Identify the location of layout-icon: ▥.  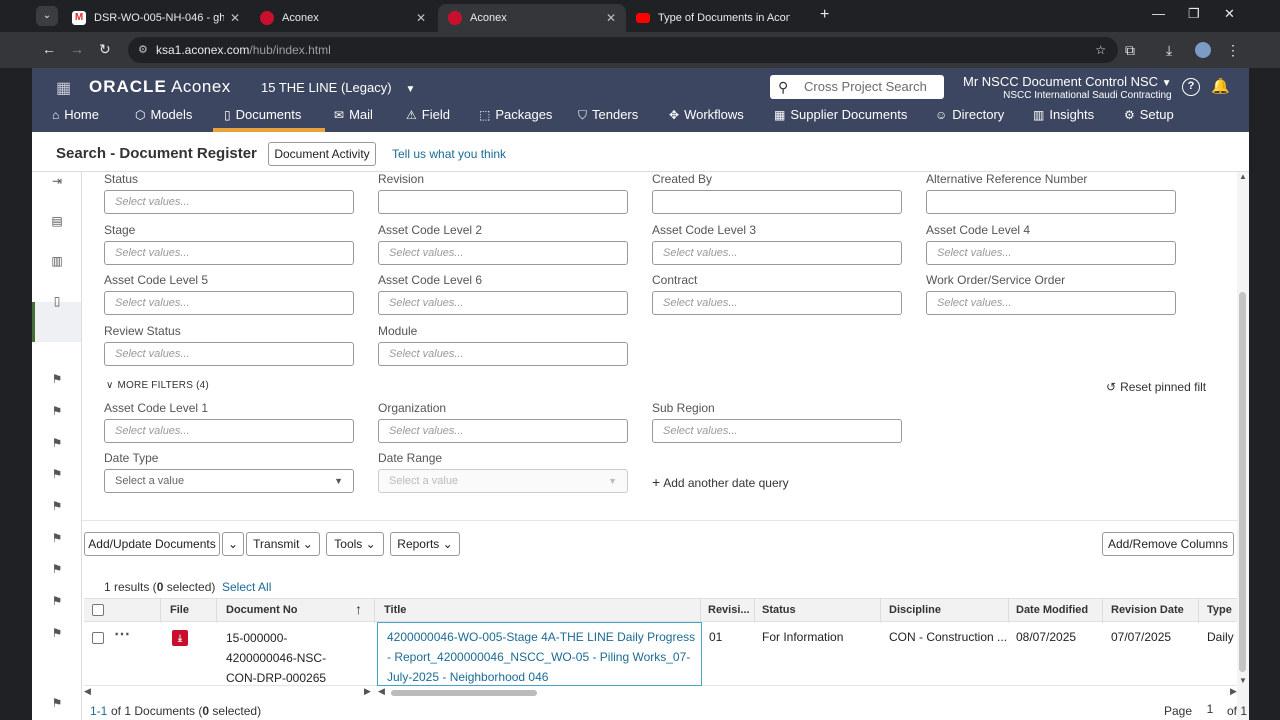
(57, 261).